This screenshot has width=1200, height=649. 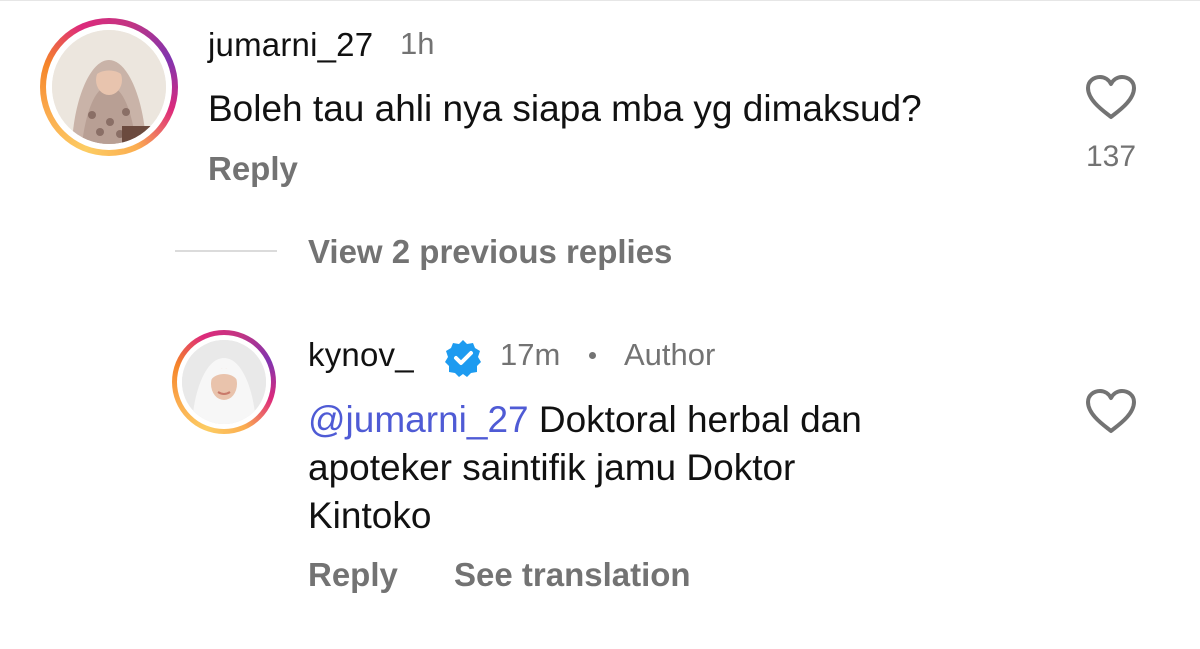 I want to click on avatar-kynov, so click(x=224, y=382).